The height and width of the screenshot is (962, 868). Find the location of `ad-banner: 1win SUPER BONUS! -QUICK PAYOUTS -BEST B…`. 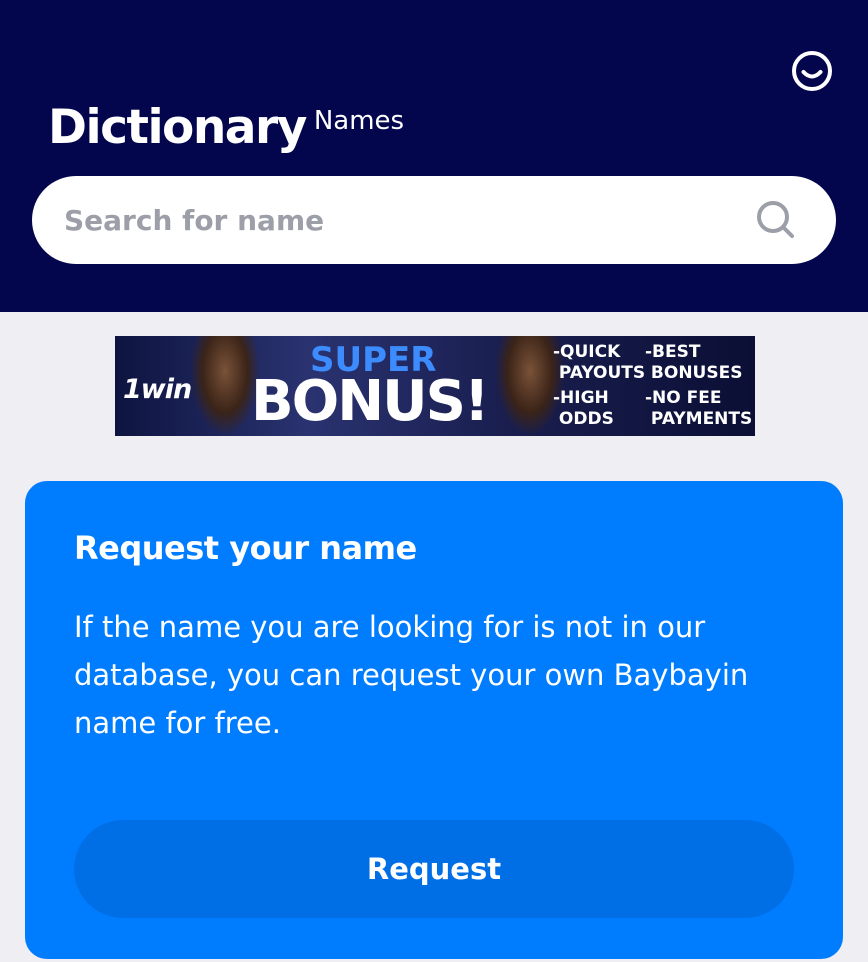

ad-banner: 1win SUPER BONUS! -QUICK PAYOUTS -BEST B… is located at coordinates (435, 386).